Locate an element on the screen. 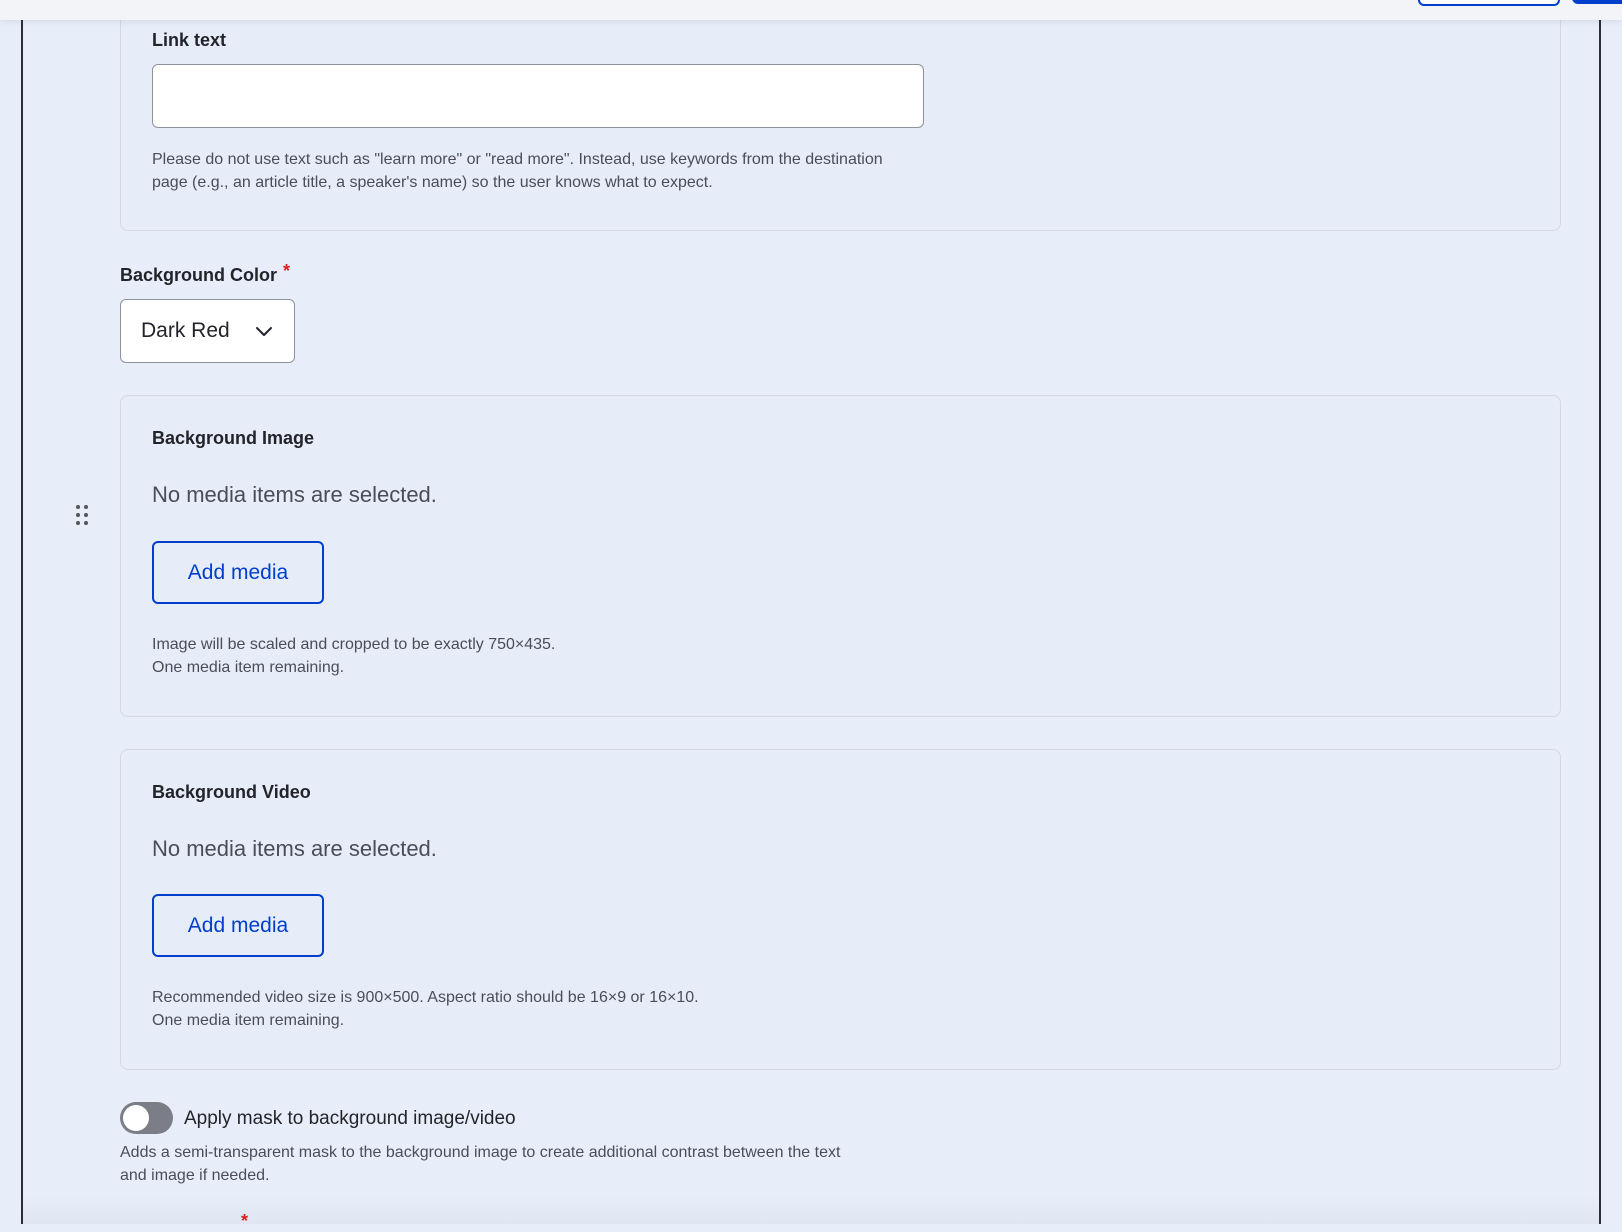 The image size is (1622, 1232). mask-toggle-label: Apply mask to background image/video is located at coordinates (350, 1119).